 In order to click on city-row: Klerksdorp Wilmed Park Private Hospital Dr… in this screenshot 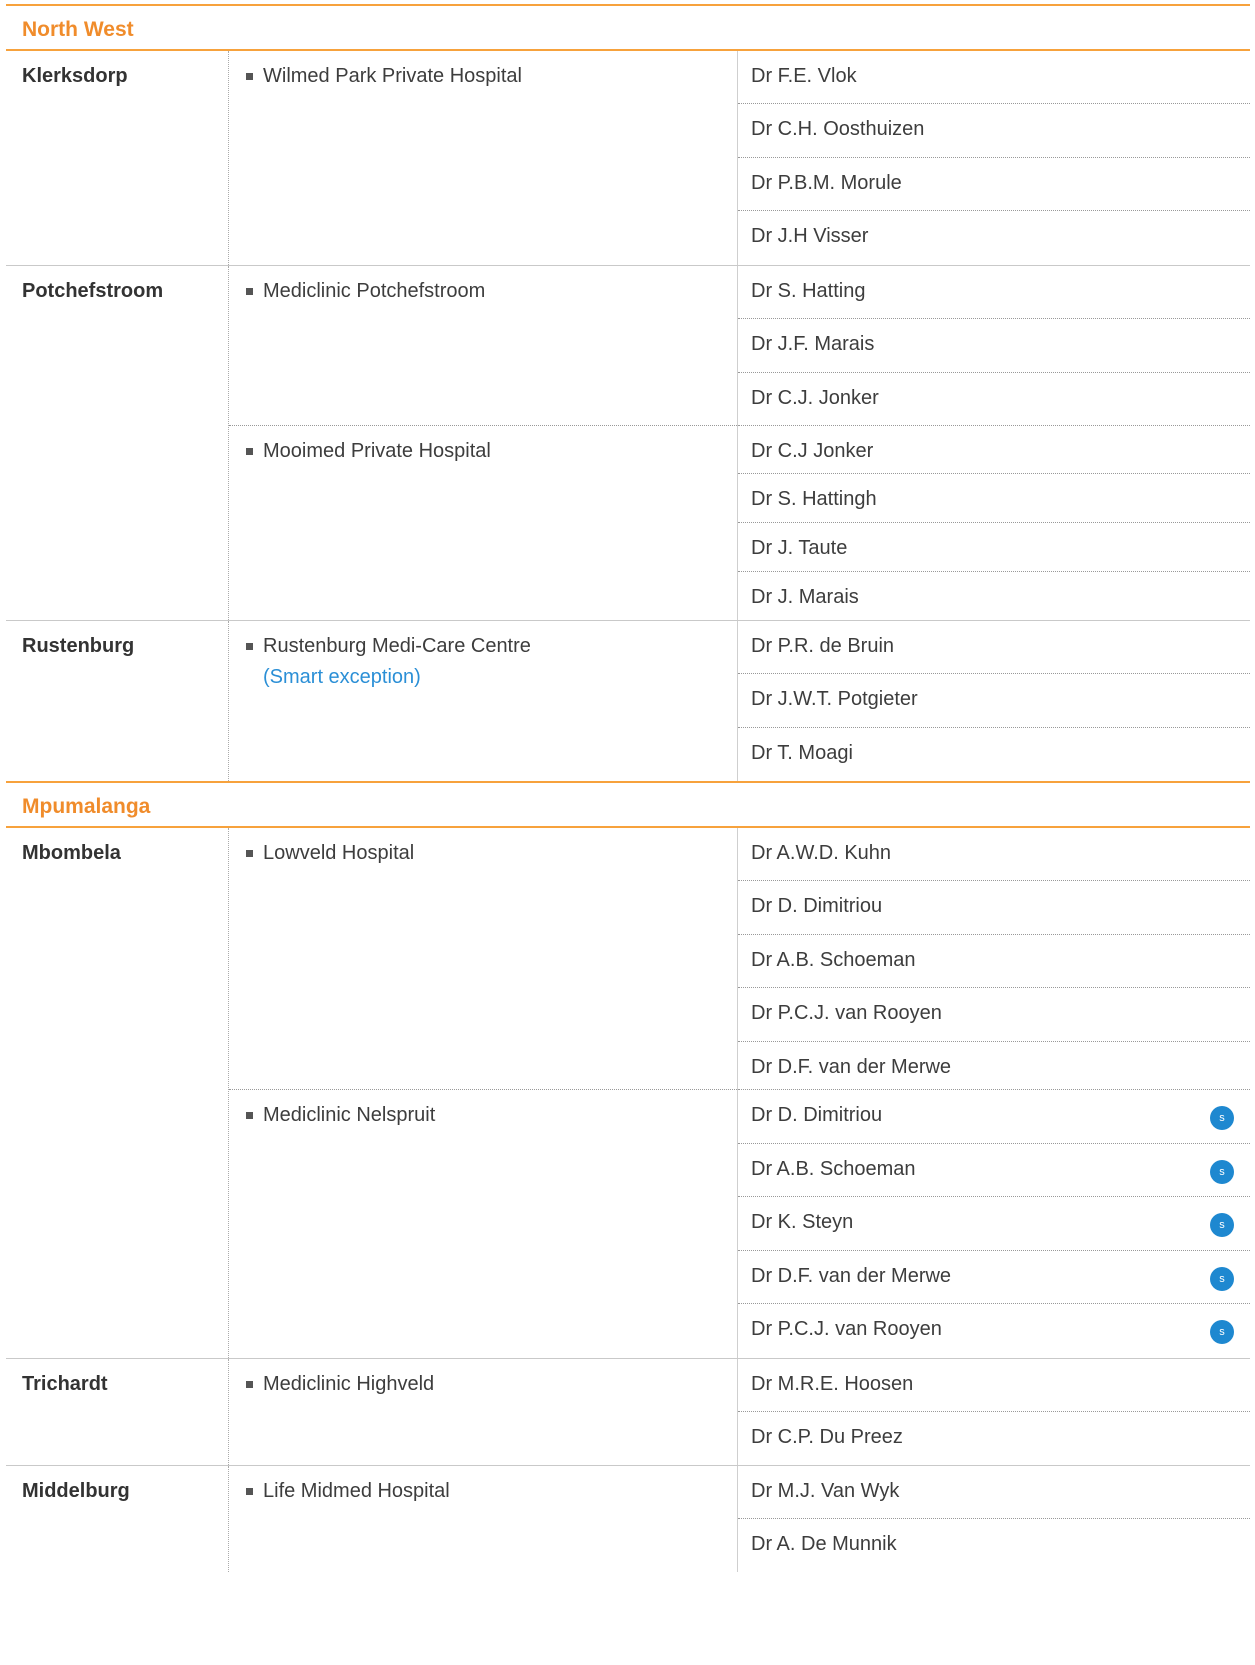, I will do `click(628, 158)`.